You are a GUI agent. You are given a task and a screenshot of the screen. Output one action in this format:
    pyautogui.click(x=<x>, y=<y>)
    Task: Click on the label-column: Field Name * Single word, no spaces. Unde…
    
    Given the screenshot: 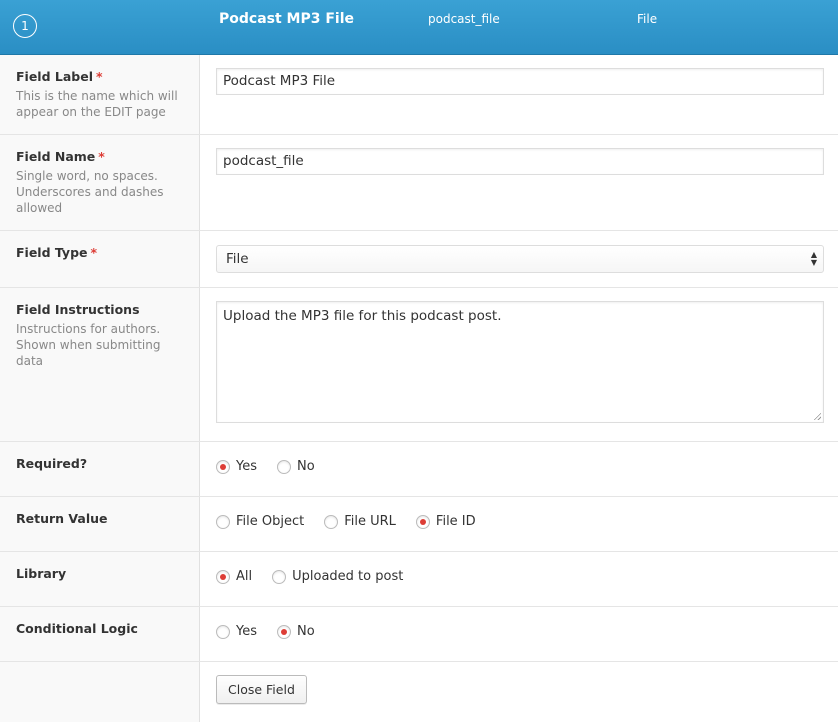 What is the action you would take?
    pyautogui.click(x=100, y=182)
    